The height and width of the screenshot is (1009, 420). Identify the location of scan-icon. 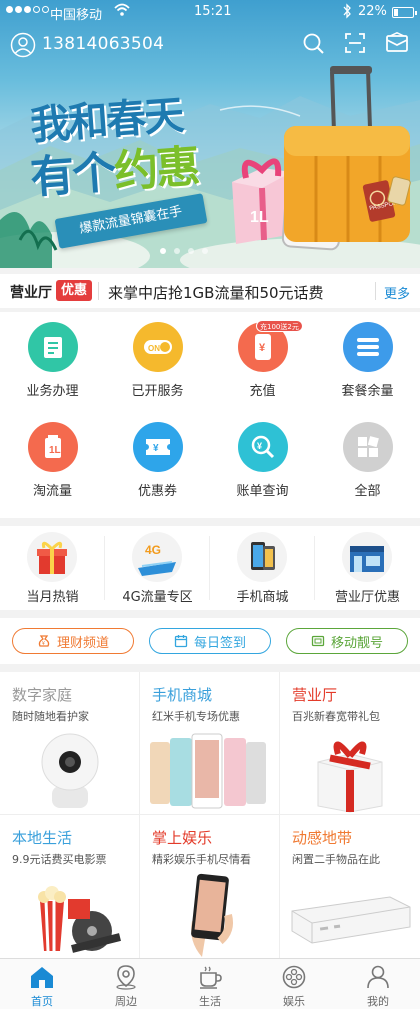
(355, 43).